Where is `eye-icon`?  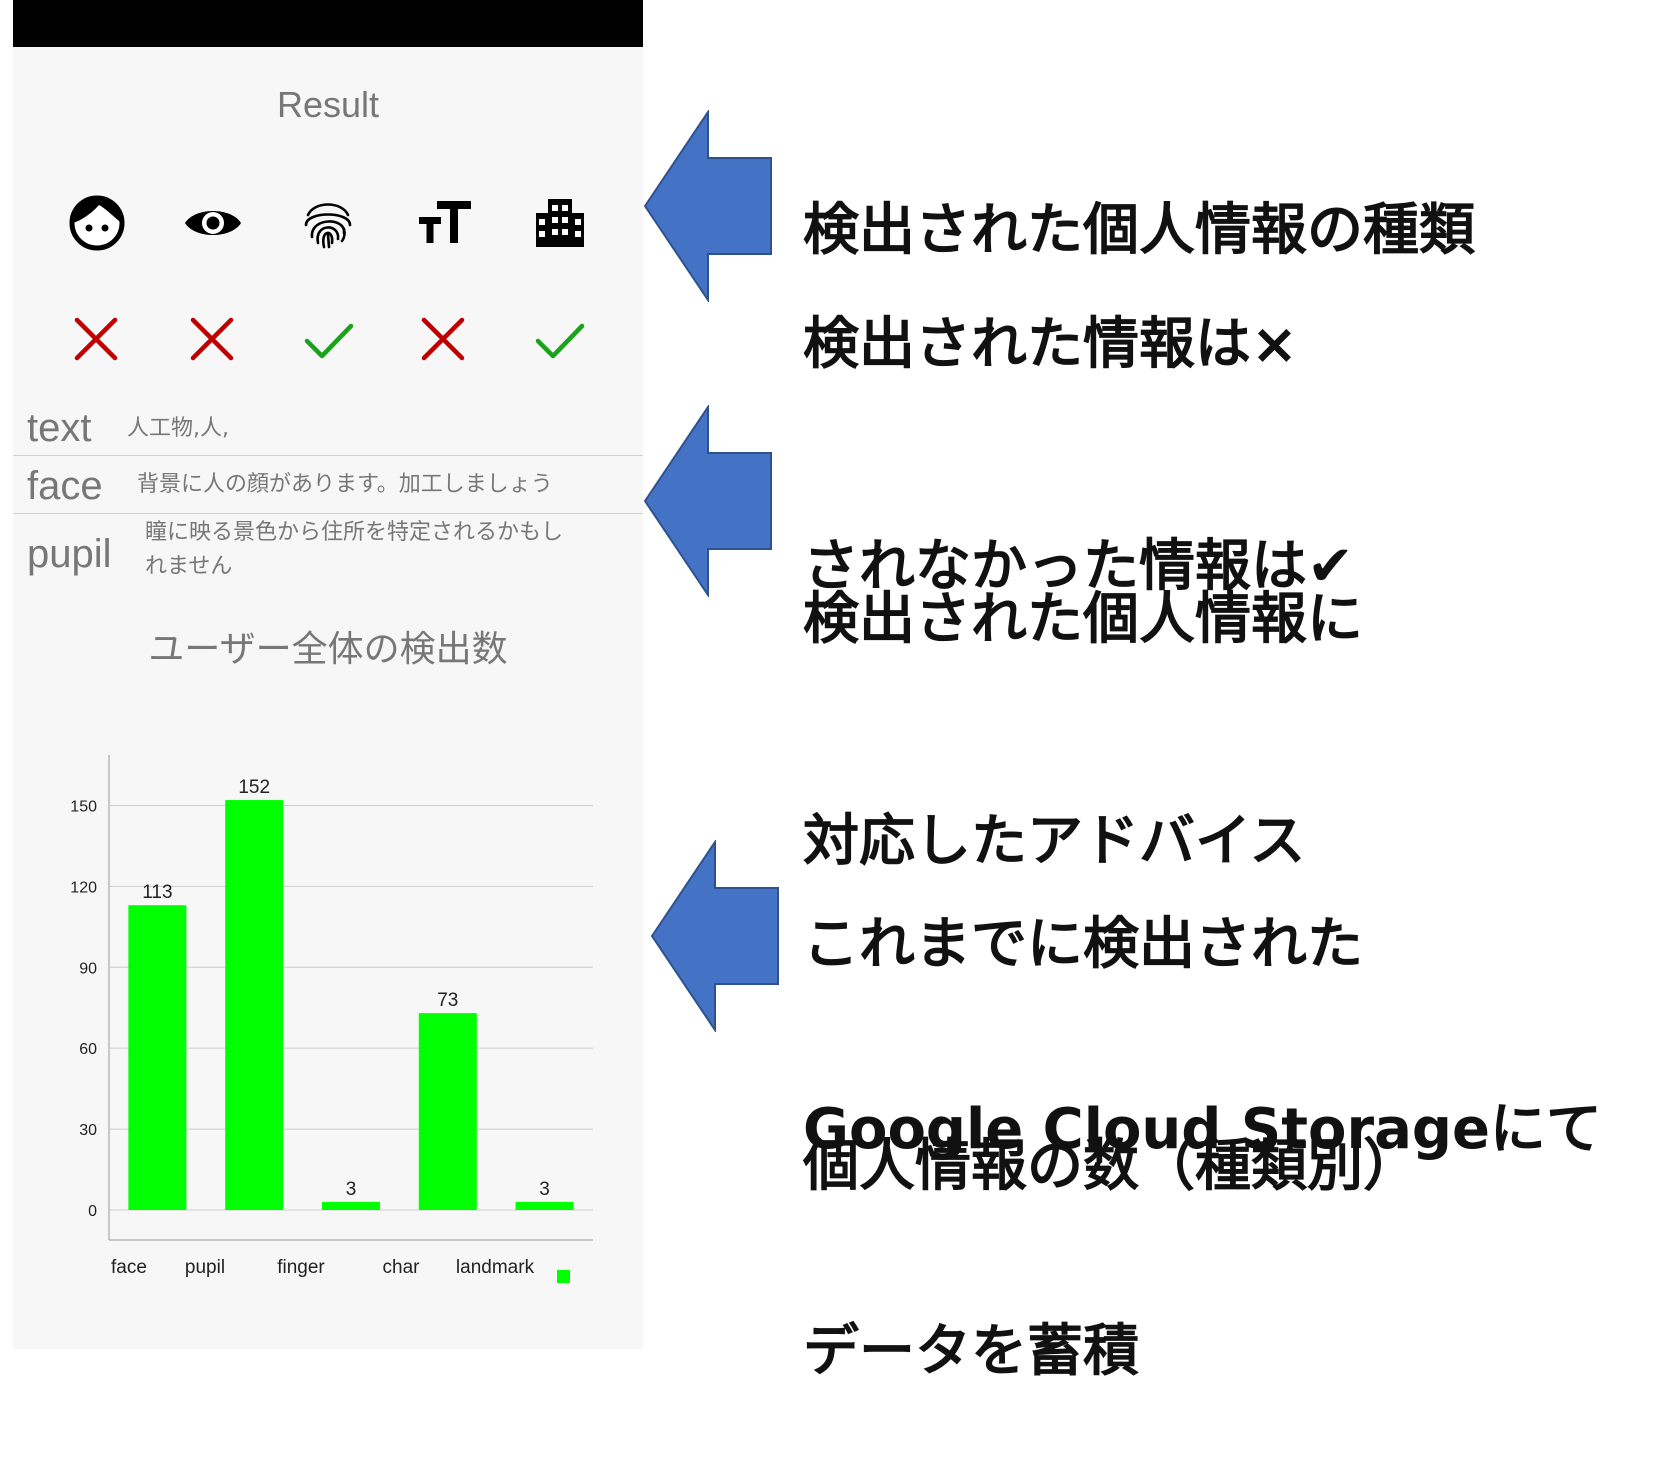 eye-icon is located at coordinates (213, 223).